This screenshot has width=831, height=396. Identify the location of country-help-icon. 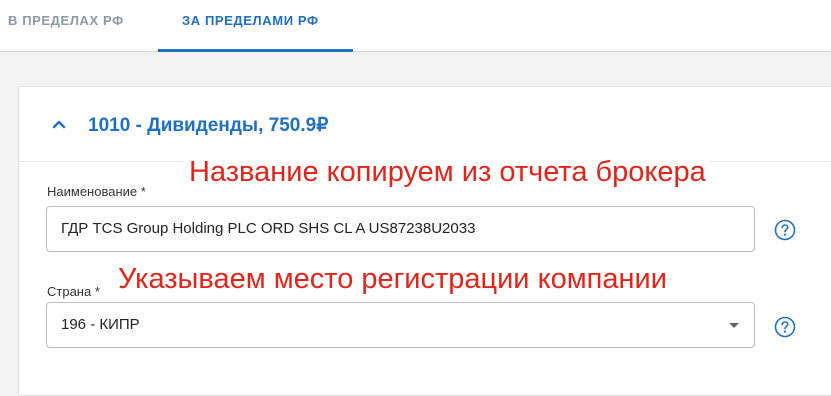
(785, 327).